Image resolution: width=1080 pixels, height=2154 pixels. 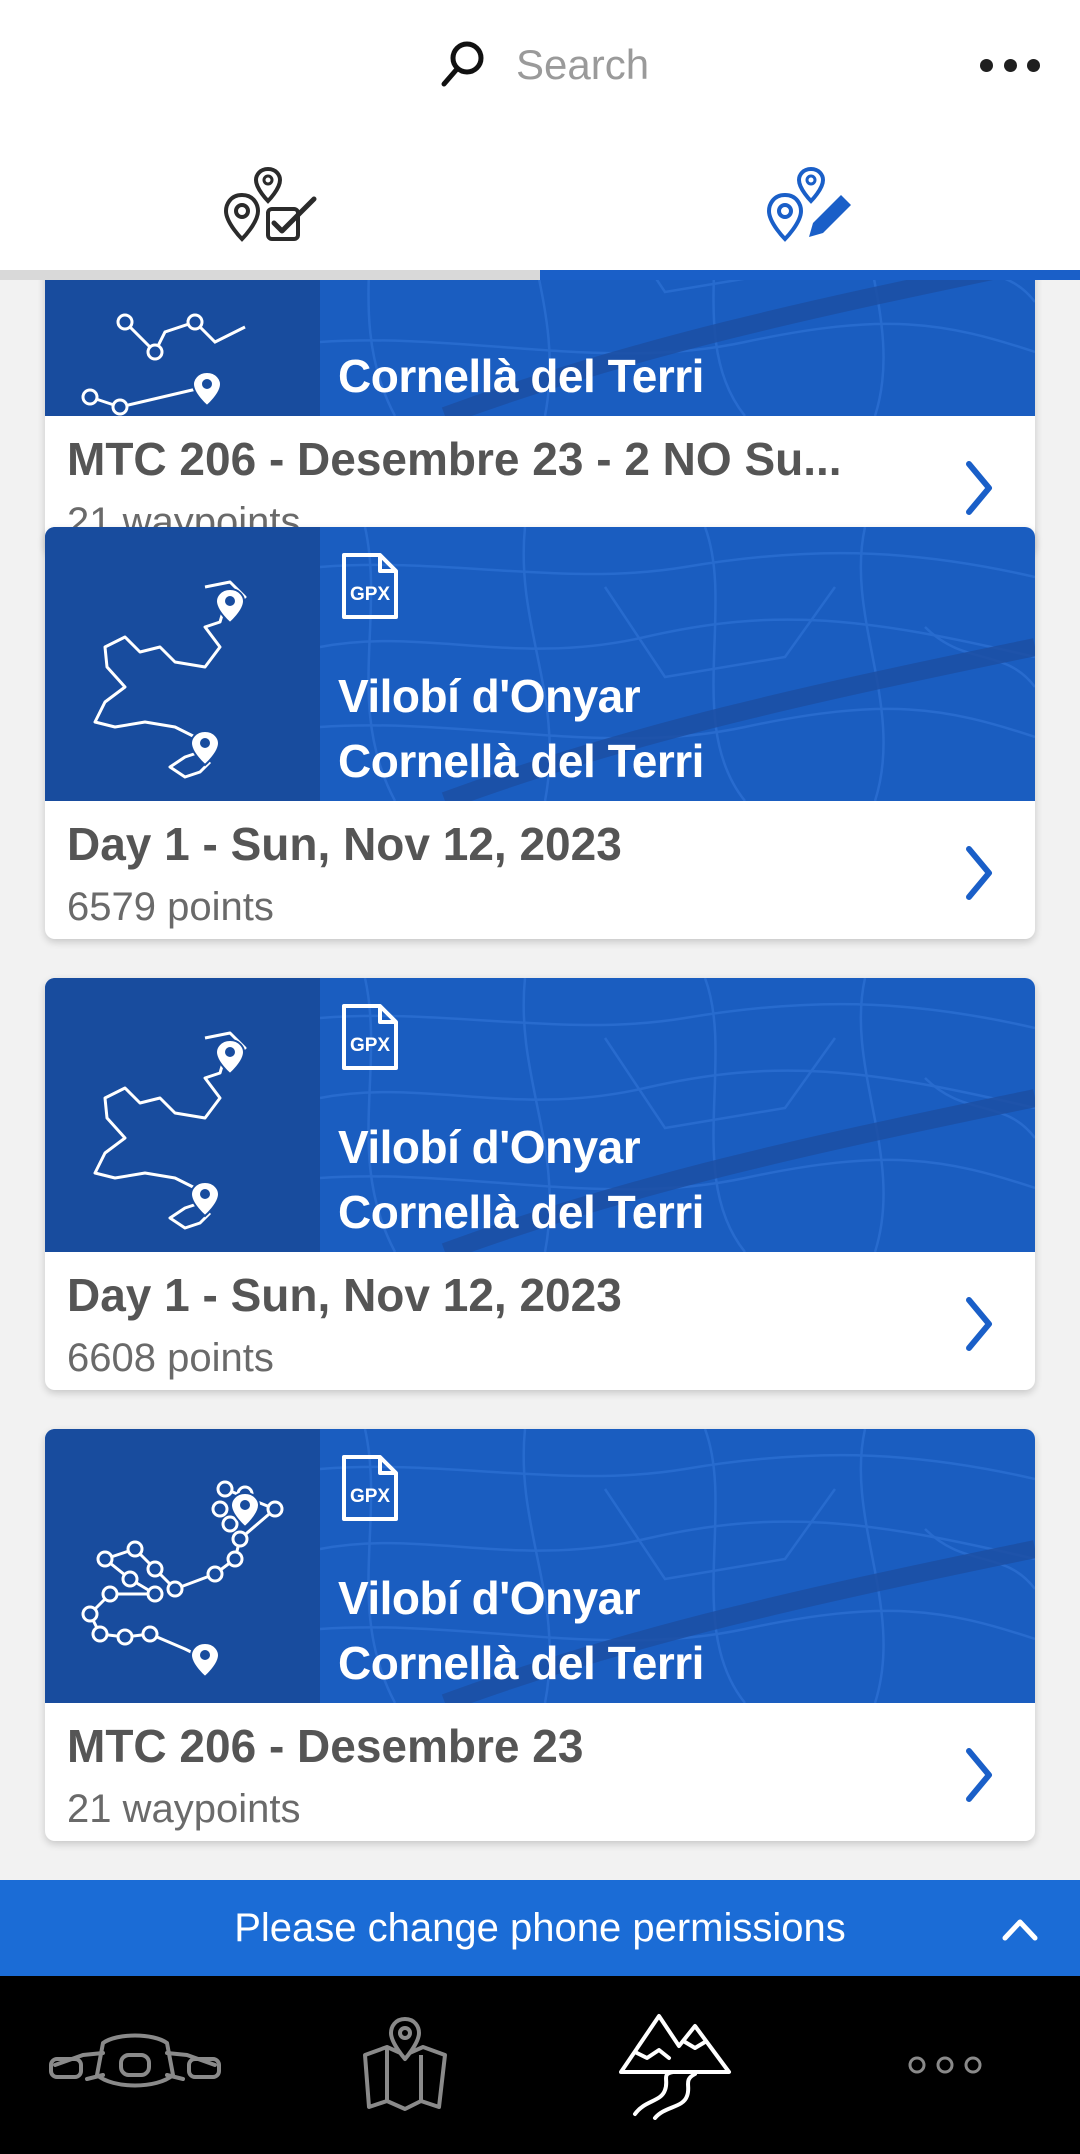 I want to click on handlebar-icon, so click(x=135, y=2060).